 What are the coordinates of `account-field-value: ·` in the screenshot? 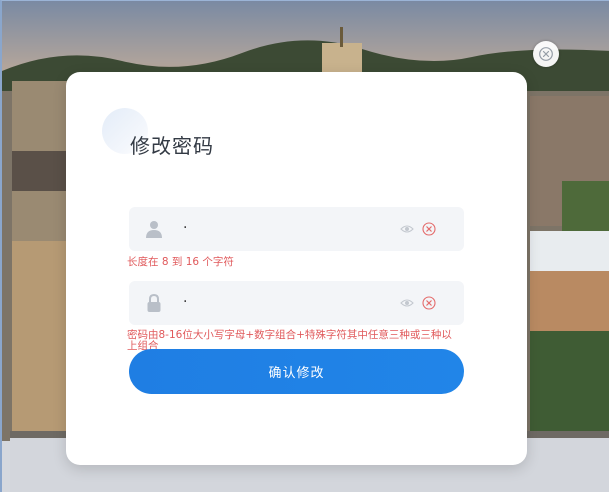 It's located at (185, 228).